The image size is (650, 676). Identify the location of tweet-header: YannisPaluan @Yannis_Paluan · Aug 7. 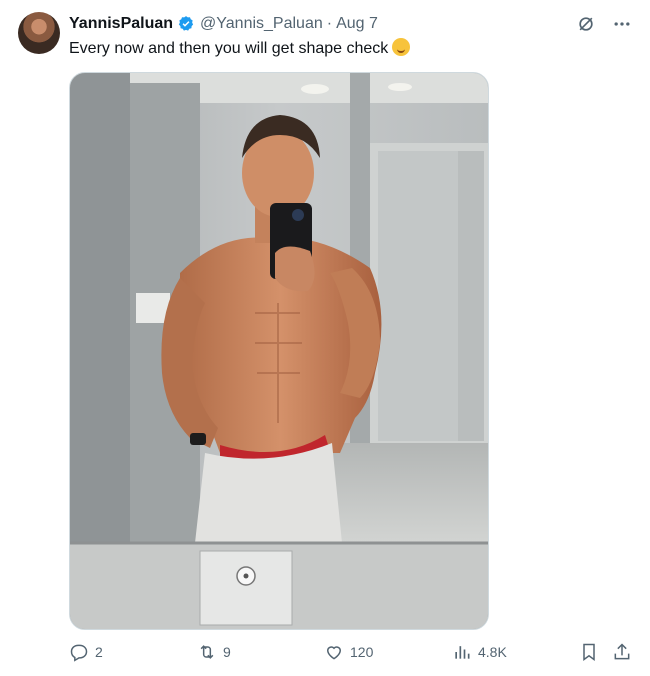
(223, 24).